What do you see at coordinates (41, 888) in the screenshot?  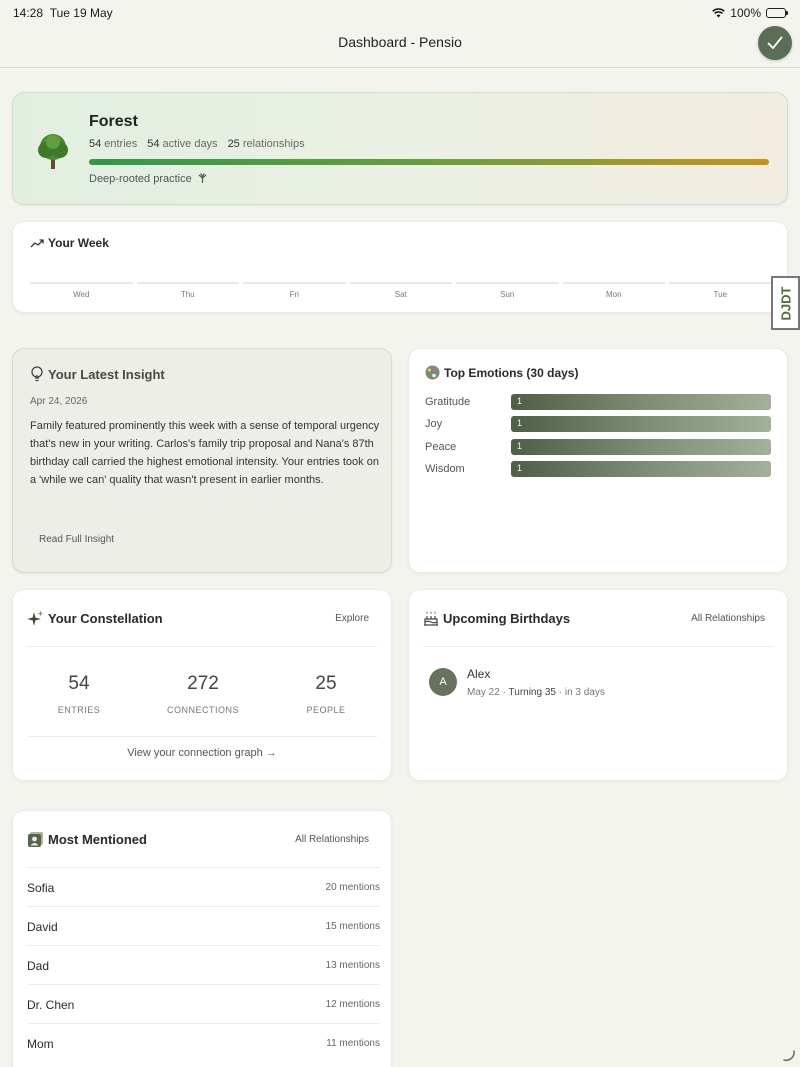 I see `person-name: Sofia` at bounding box center [41, 888].